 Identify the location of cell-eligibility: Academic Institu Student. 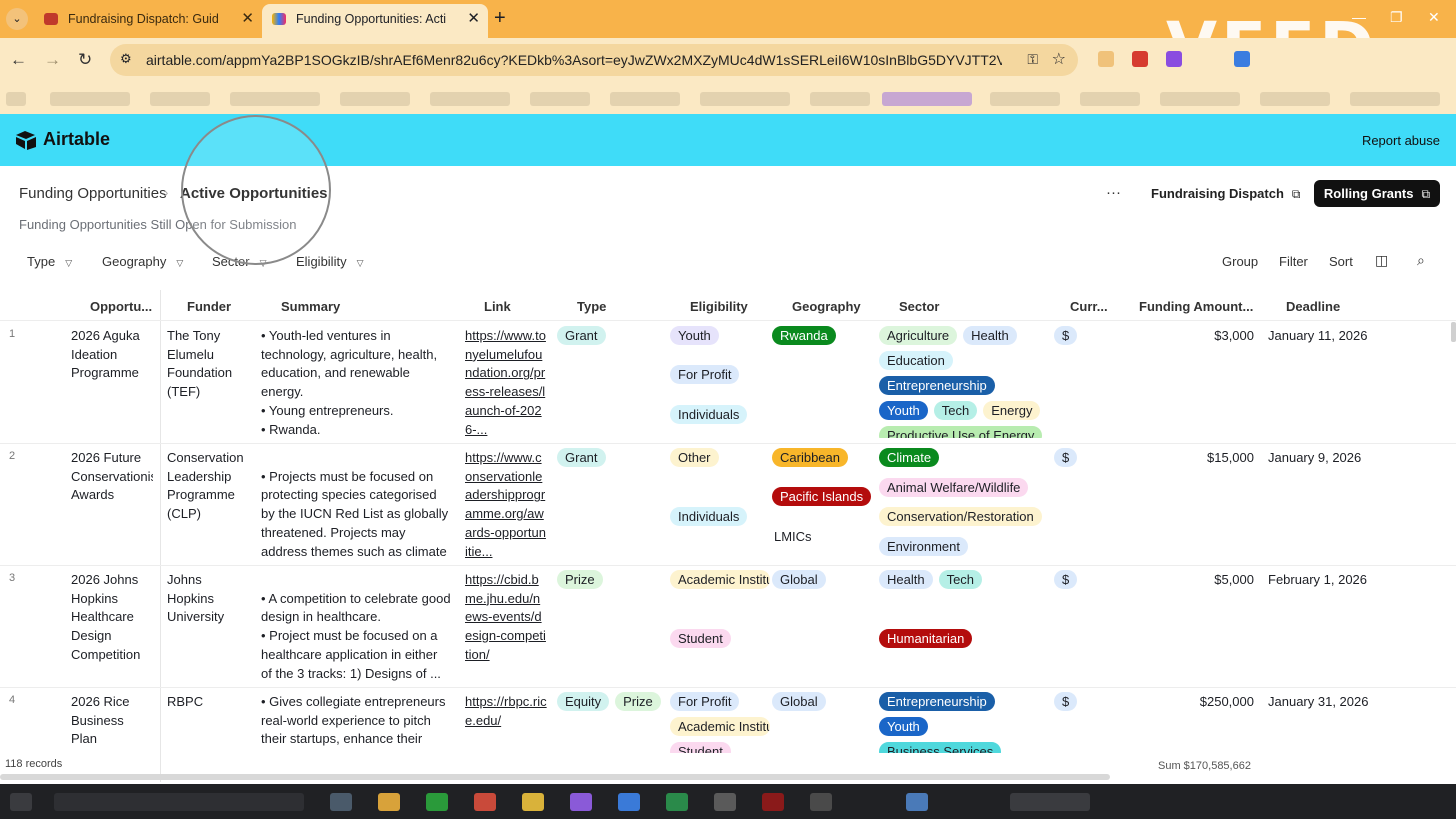
(720, 626).